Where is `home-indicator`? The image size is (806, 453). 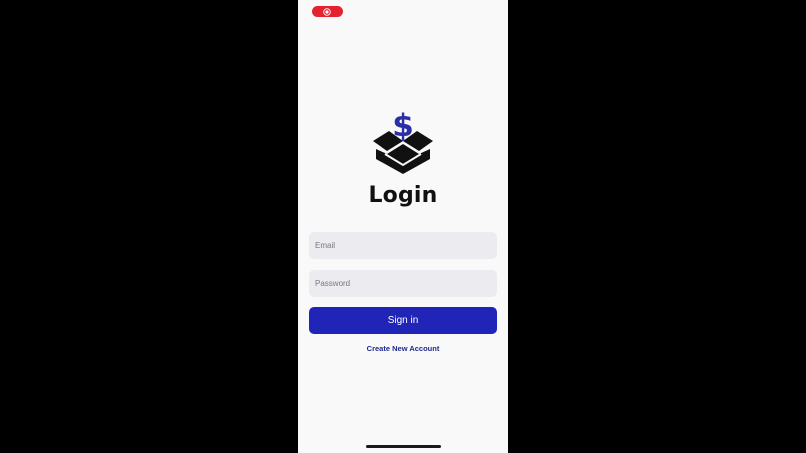
home-indicator is located at coordinates (403, 446).